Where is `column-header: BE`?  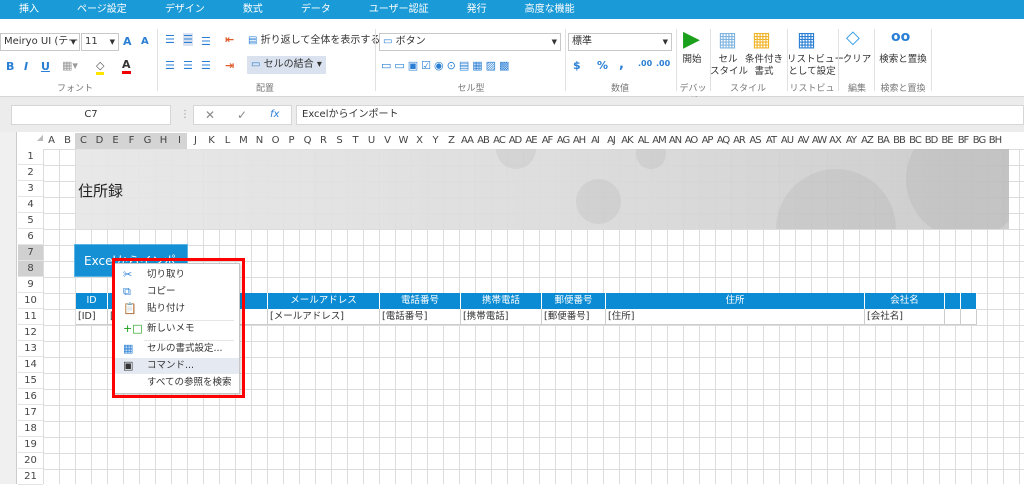 column-header: BE is located at coordinates (947, 141).